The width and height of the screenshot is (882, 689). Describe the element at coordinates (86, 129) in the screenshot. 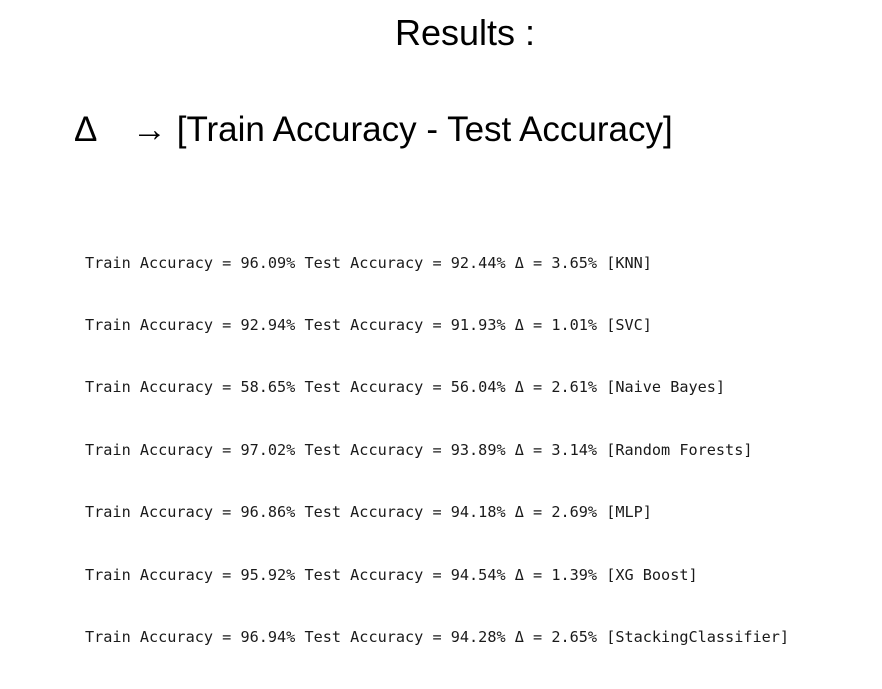

I see `delta-symbol: Δ` at that location.